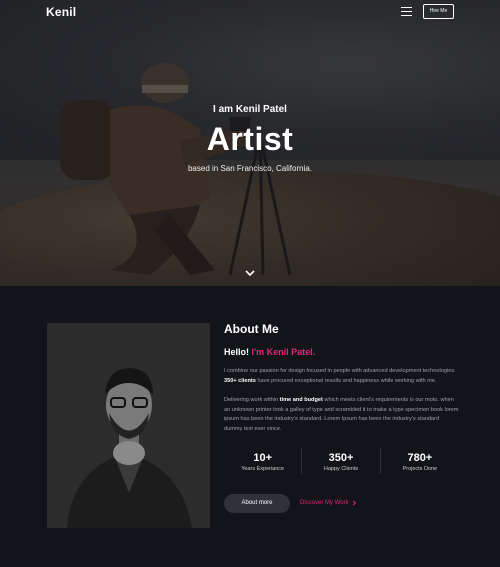 This screenshot has height=567, width=500. Describe the element at coordinates (354, 503) in the screenshot. I see `chevron-right-icon` at that location.